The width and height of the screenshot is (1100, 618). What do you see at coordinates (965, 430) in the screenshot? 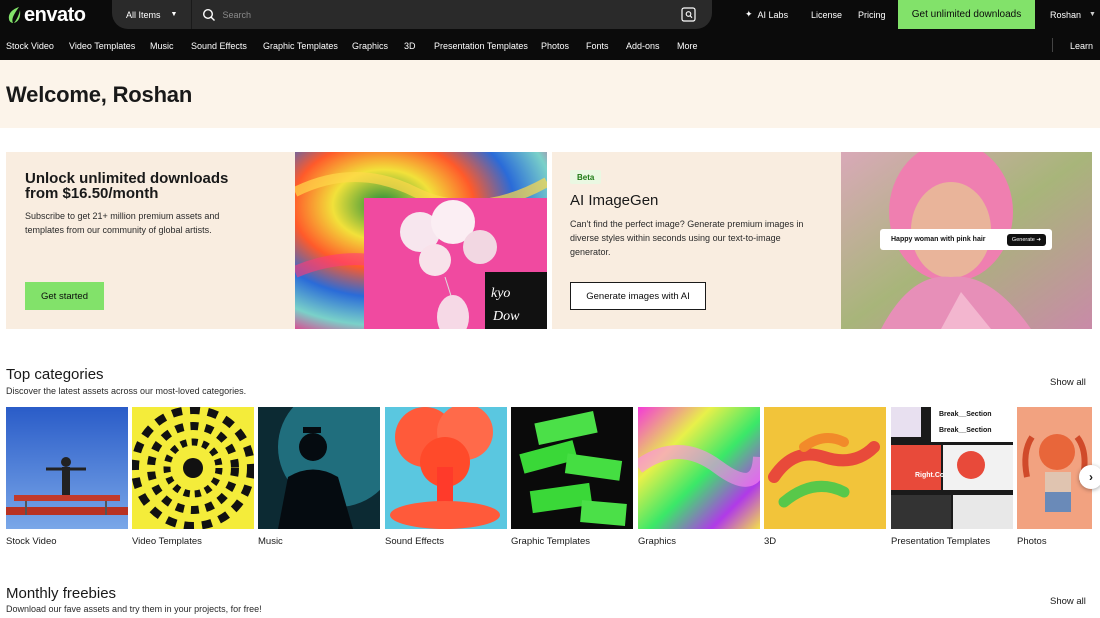
I see `slide-text-2: Break__Section` at bounding box center [965, 430].